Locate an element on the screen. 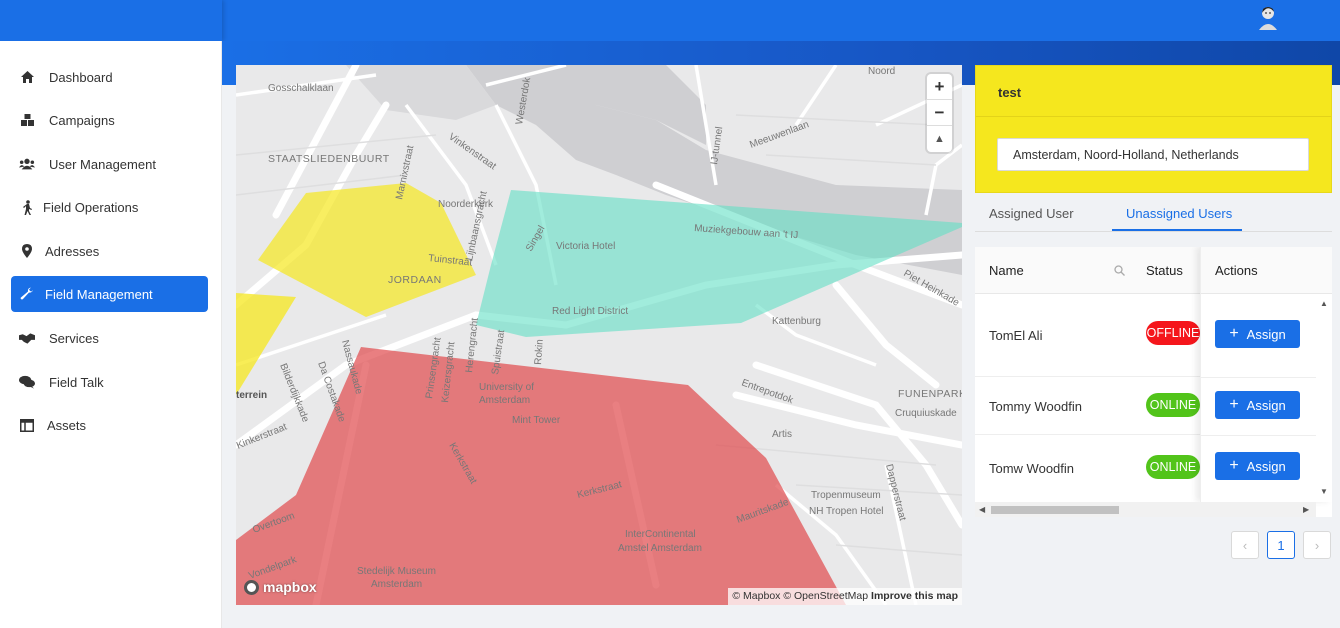 This screenshot has height=628, width=1340. mapbox-logo: mapbox is located at coordinates (280, 587).